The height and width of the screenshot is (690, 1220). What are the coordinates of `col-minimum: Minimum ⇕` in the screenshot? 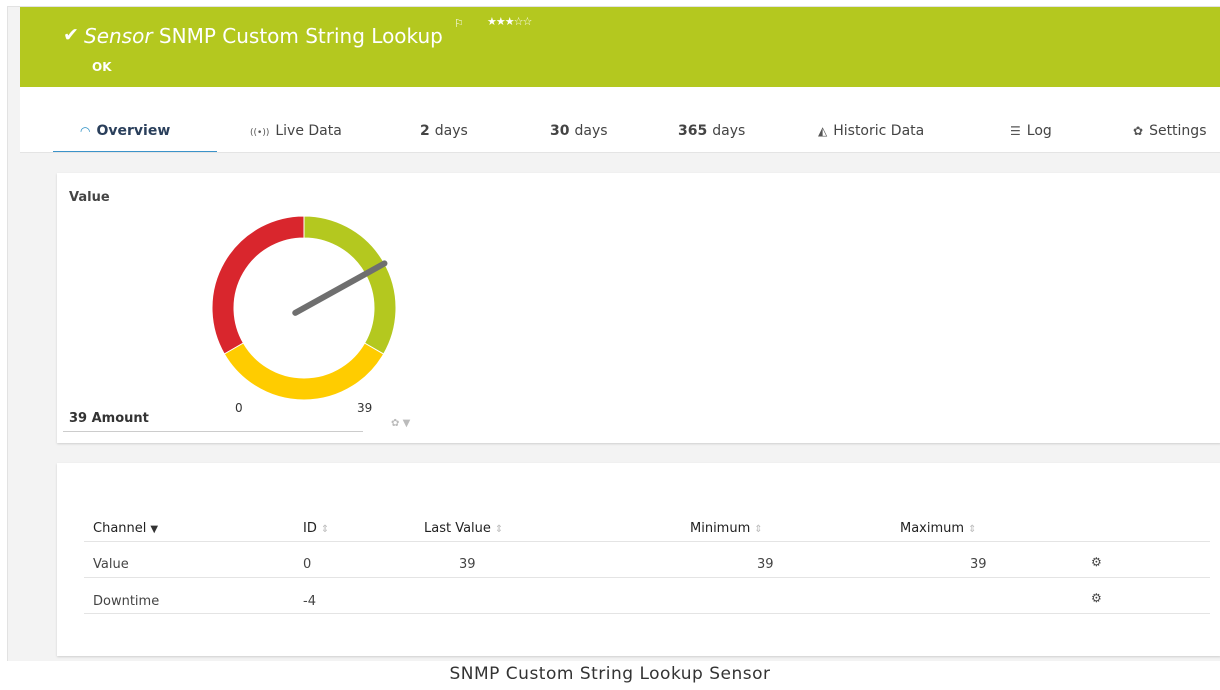 It's located at (726, 528).